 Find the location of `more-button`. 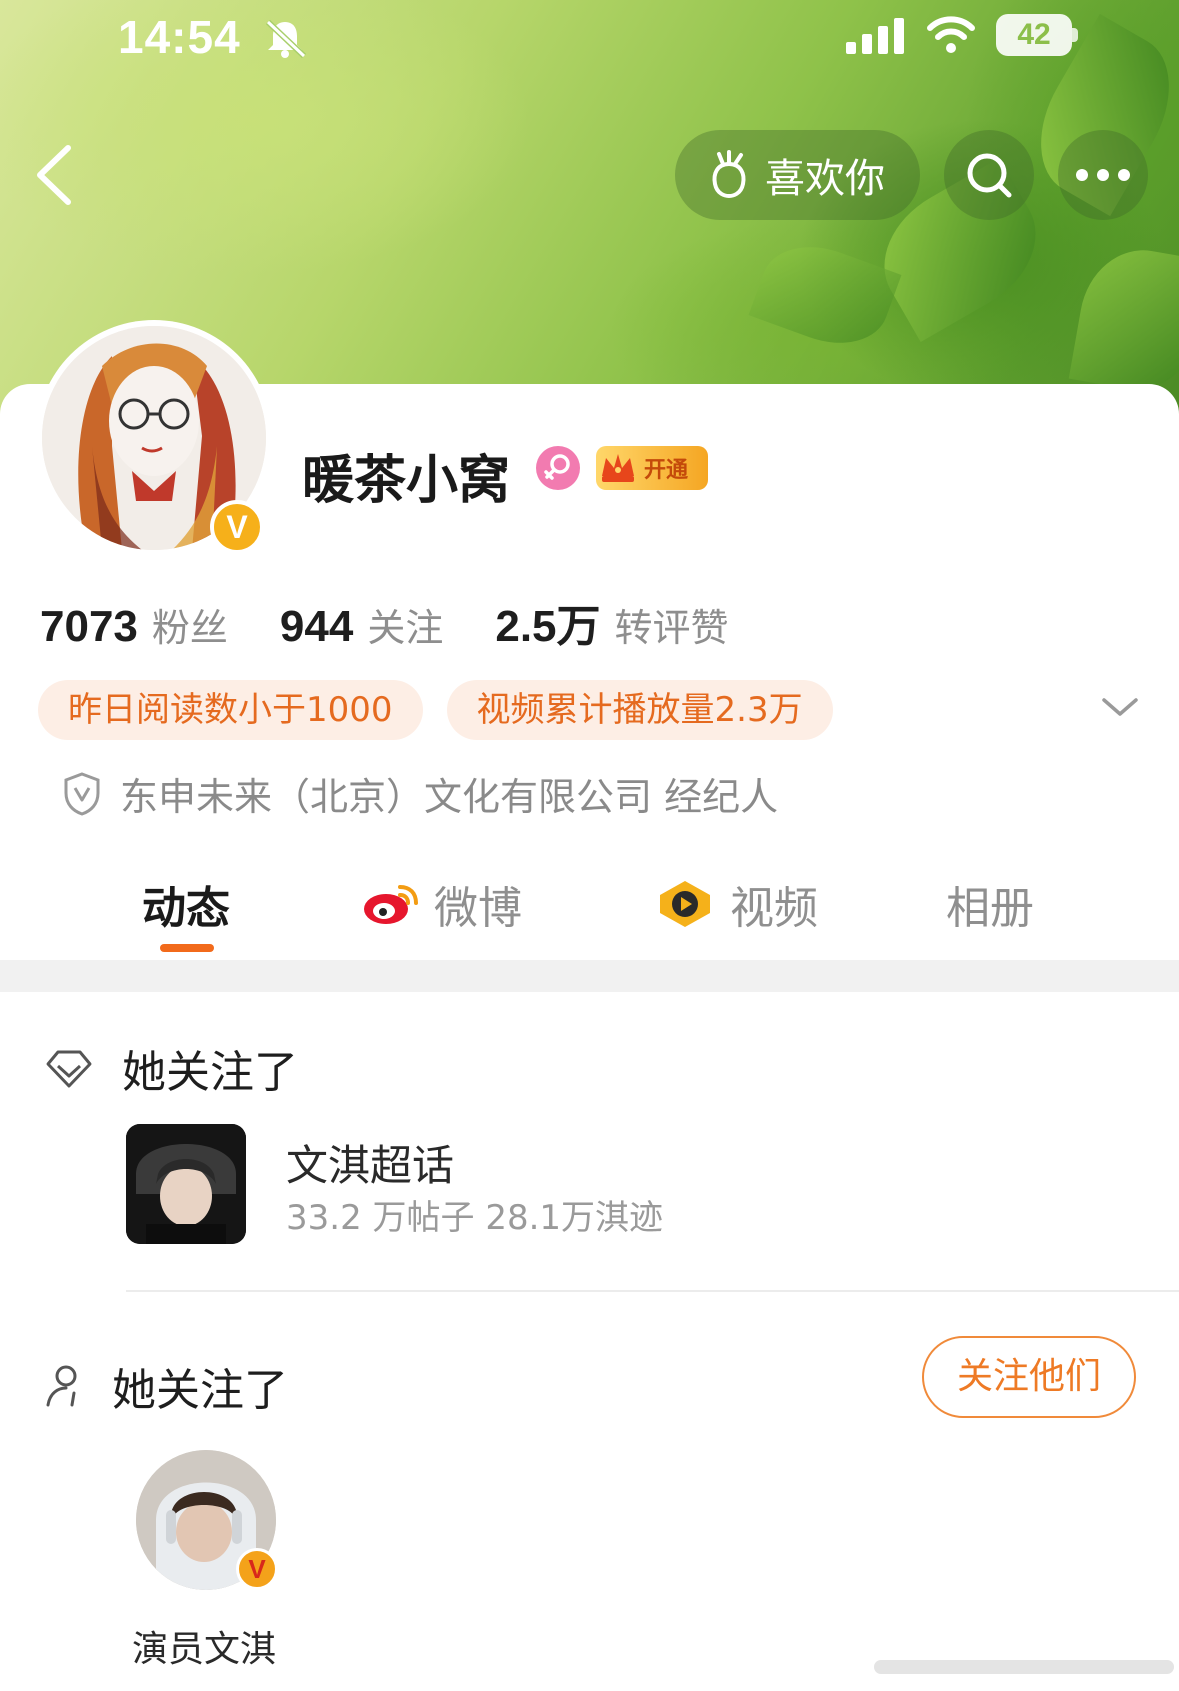

more-button is located at coordinates (1103, 175).